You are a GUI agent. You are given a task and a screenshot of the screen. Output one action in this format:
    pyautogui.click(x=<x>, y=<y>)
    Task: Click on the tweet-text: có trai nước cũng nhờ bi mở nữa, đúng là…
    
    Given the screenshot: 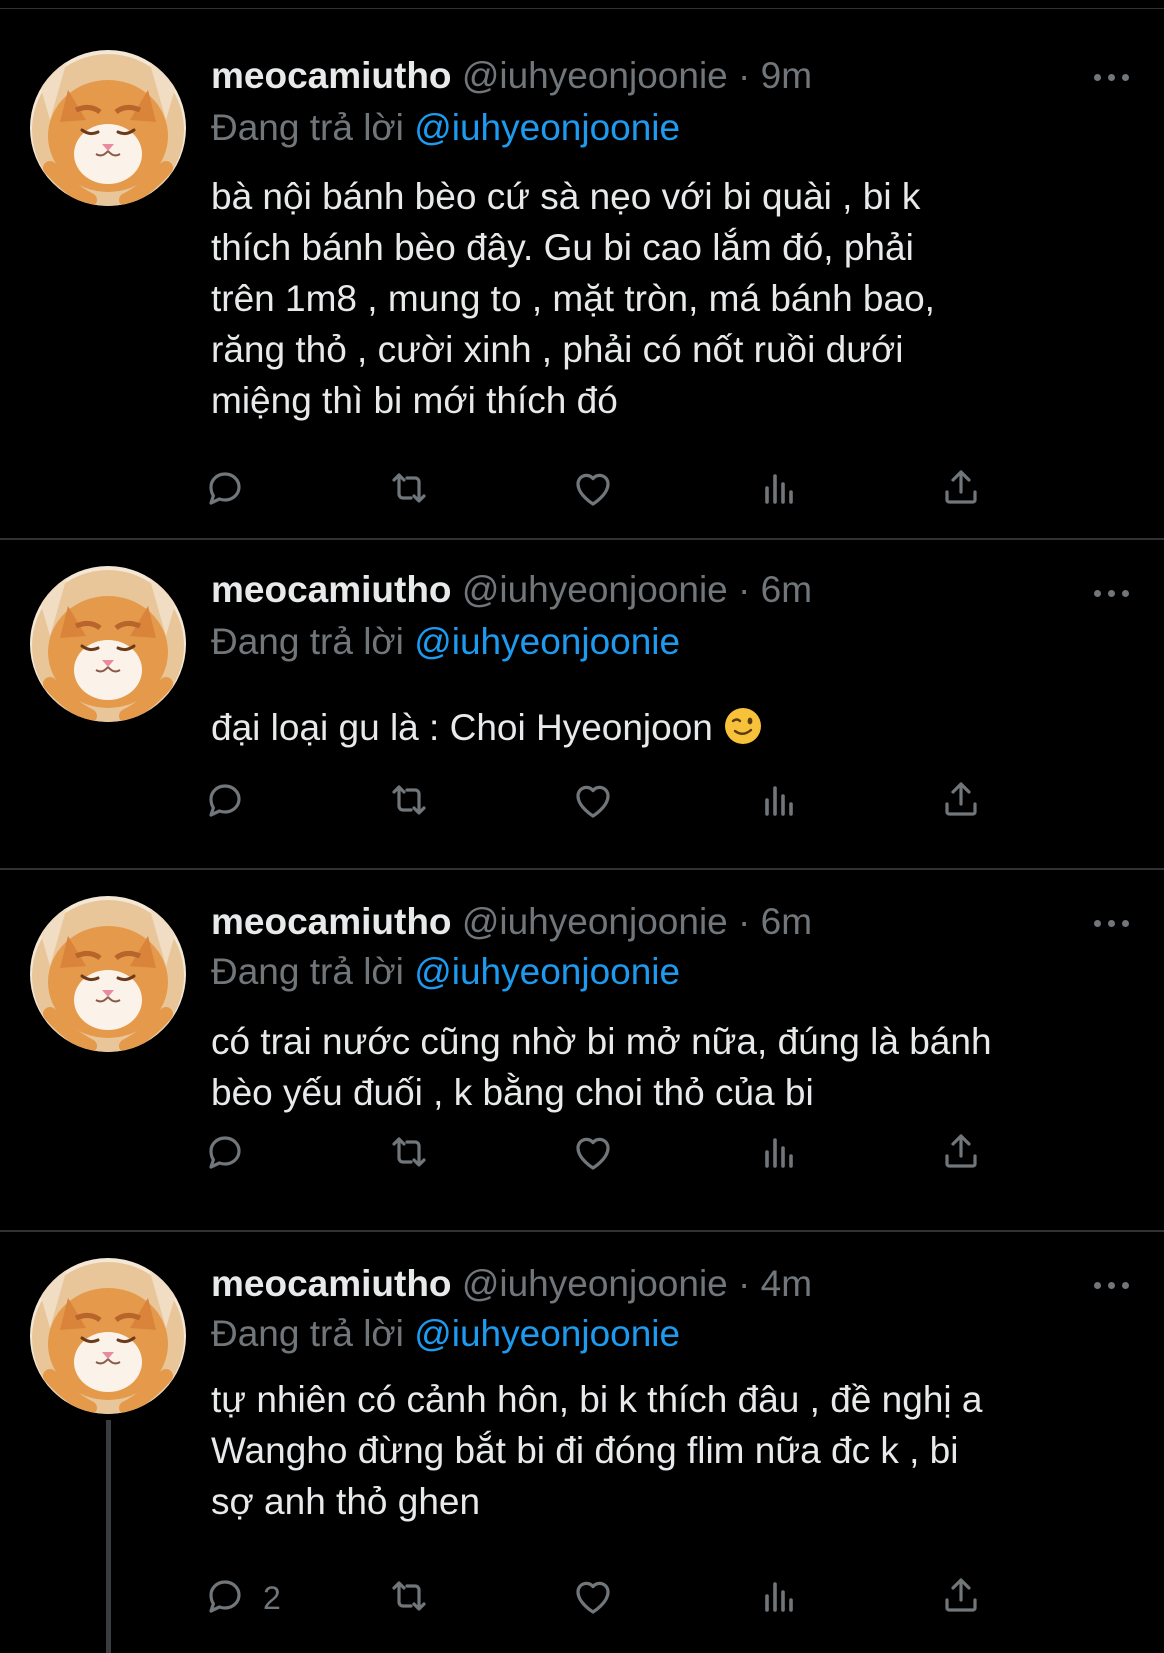 What is the action you would take?
    pyautogui.click(x=681, y=1067)
    